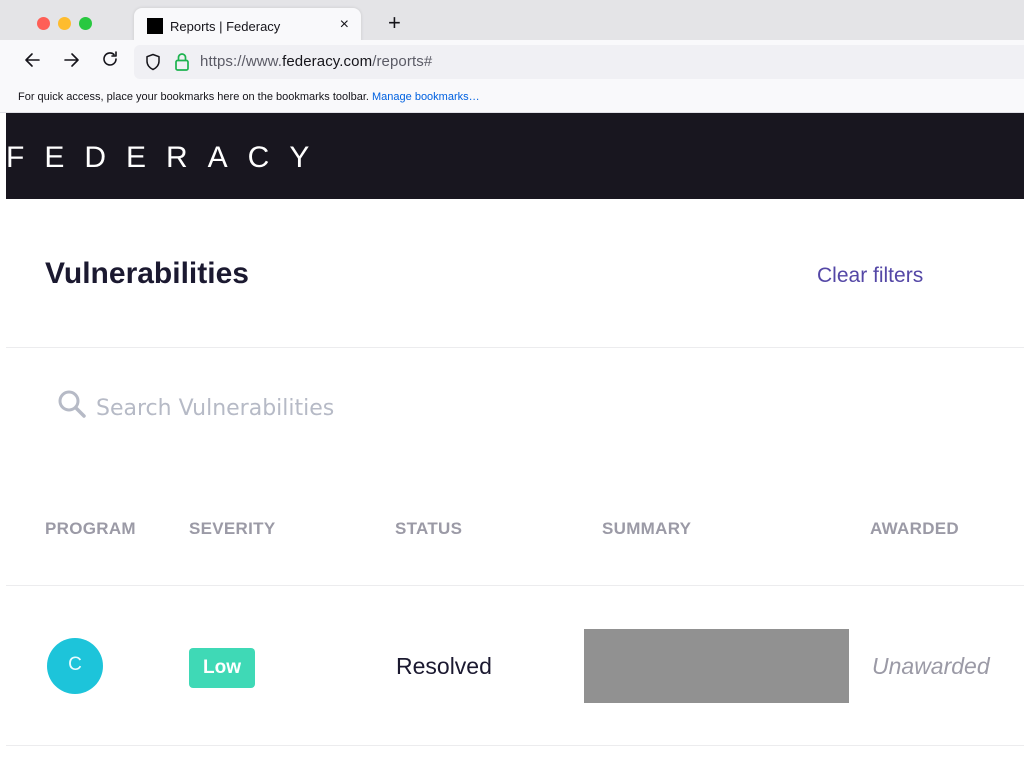  I want to click on tab-title: Reports | Federacy, so click(225, 26).